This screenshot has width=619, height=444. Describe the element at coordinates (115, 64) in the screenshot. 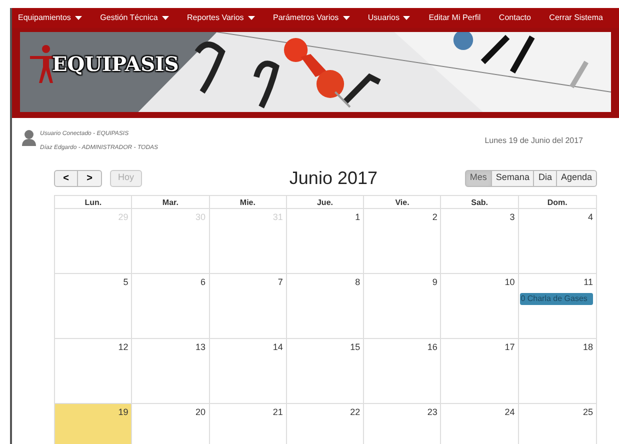

I see `logo-text: EQUIPASIS` at that location.